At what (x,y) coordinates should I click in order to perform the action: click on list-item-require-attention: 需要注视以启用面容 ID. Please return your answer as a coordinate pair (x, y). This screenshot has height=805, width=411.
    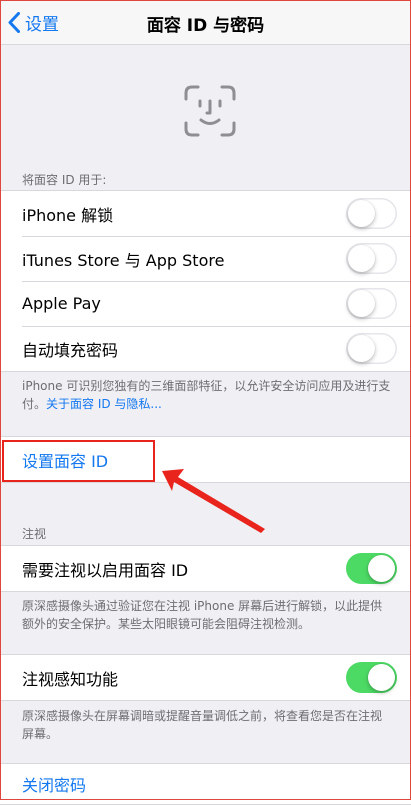
    Looking at the image, I should click on (205, 568).